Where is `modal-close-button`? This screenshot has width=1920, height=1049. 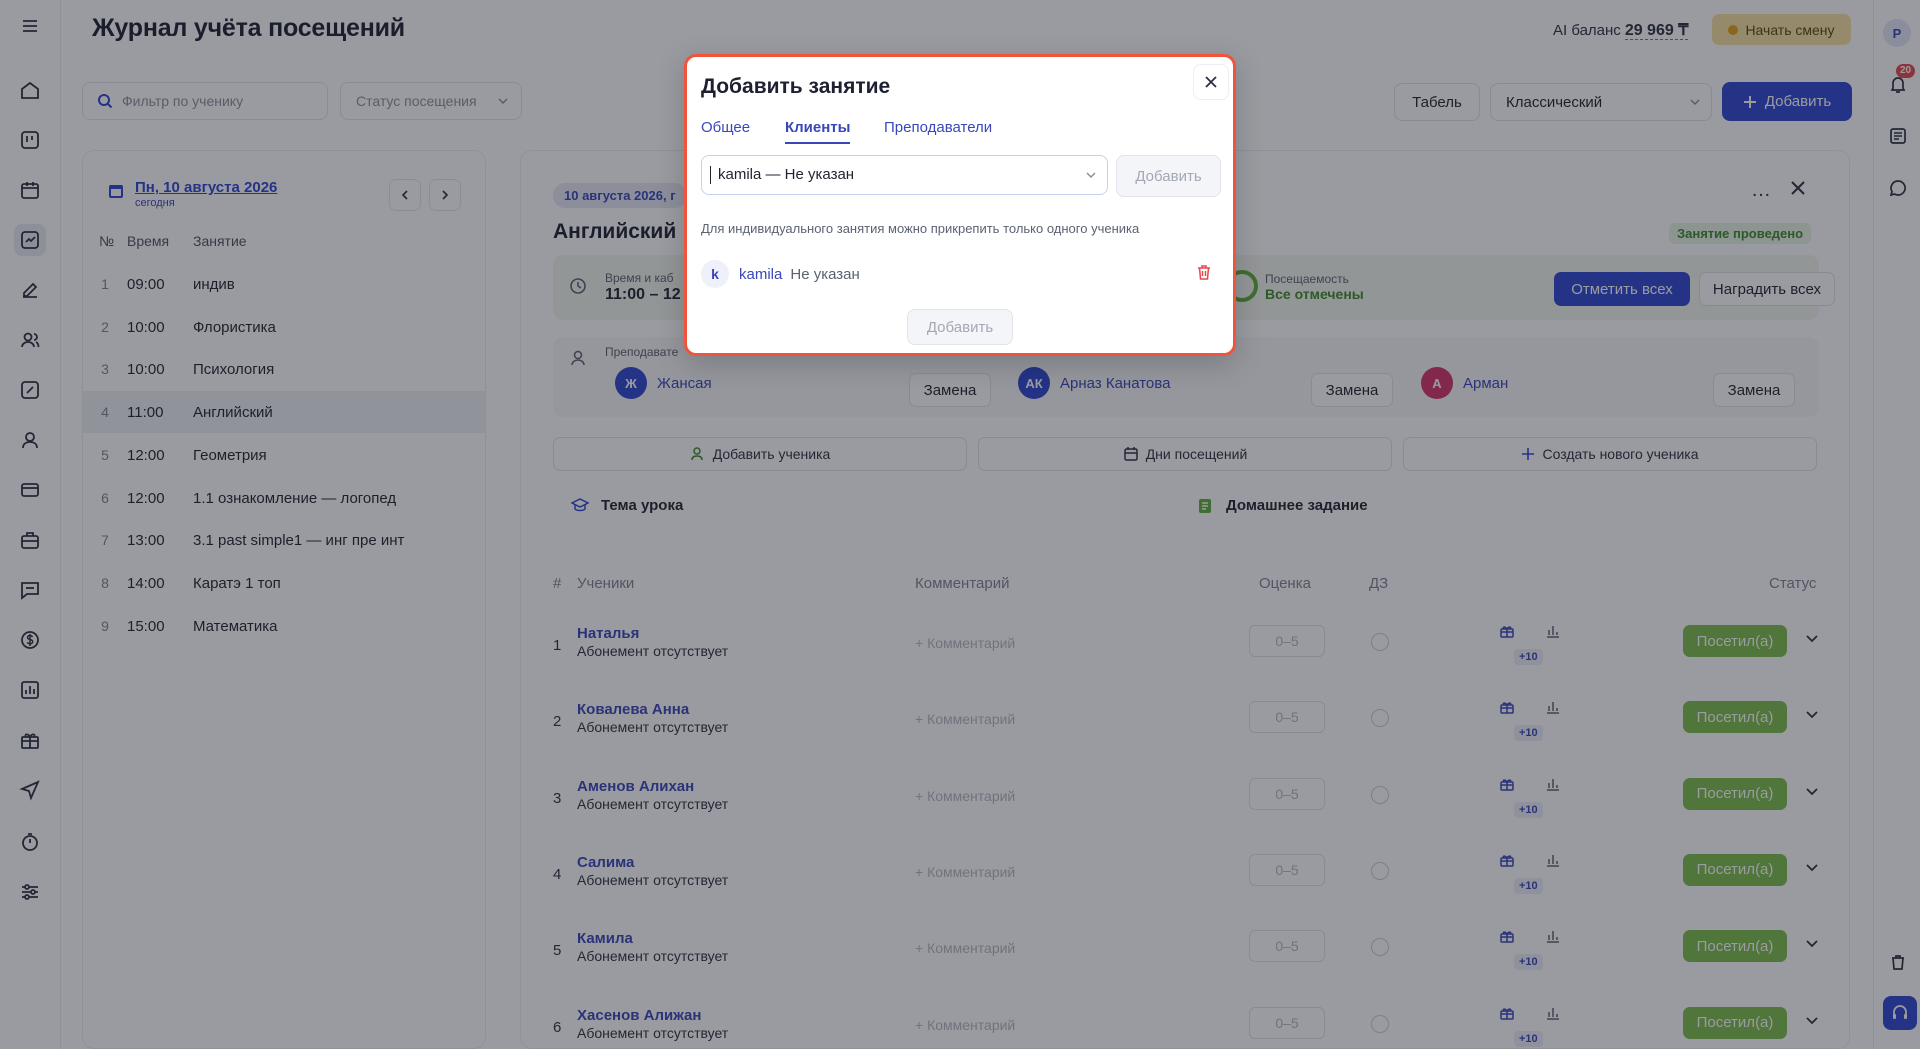 modal-close-button is located at coordinates (1211, 82).